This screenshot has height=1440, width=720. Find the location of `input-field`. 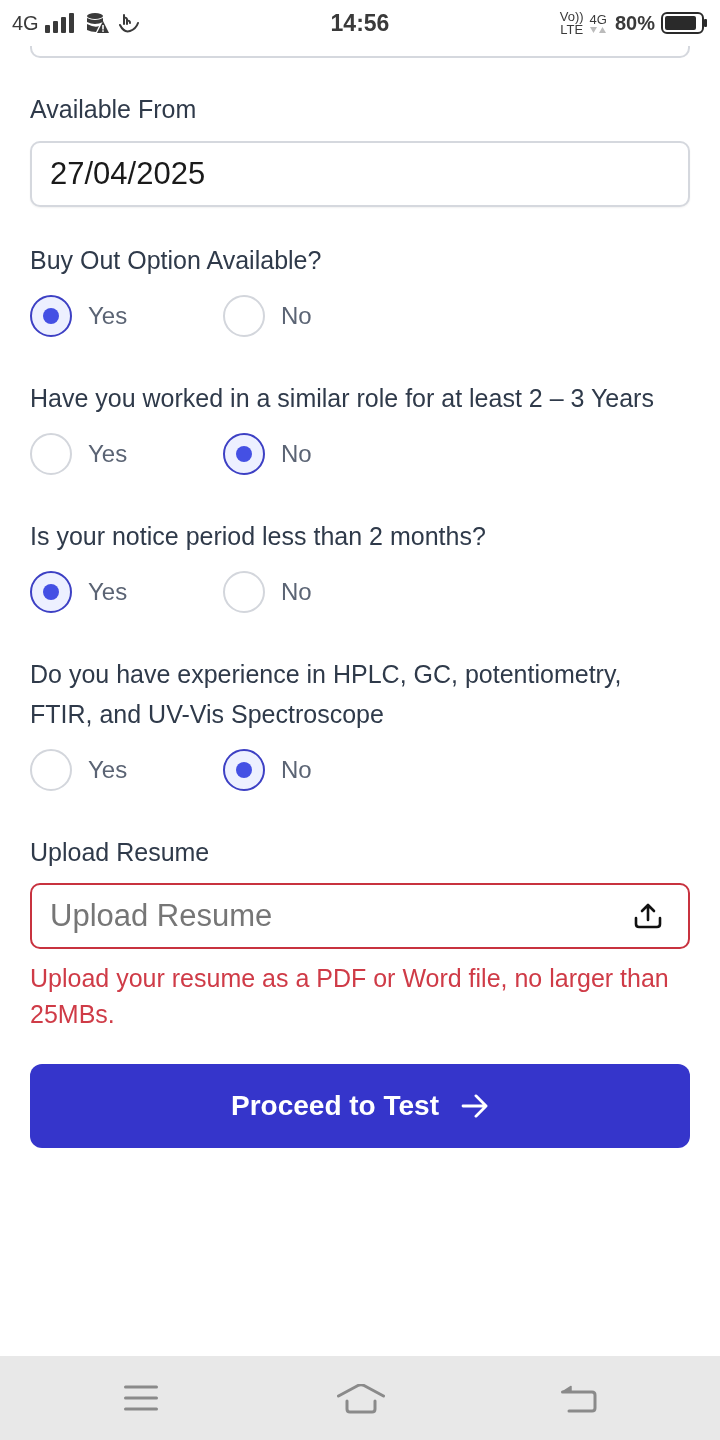

input-field is located at coordinates (360, 52).